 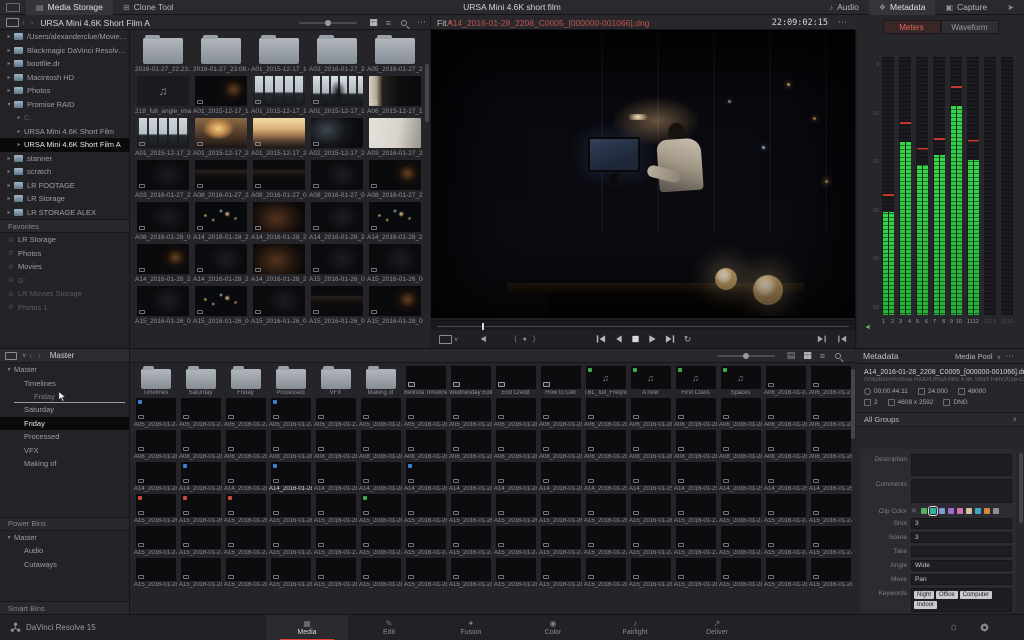 What do you see at coordinates (64, 213) in the screenshot?
I see `storage-tree-item: ▸ LR STORAGE ALEX` at bounding box center [64, 213].